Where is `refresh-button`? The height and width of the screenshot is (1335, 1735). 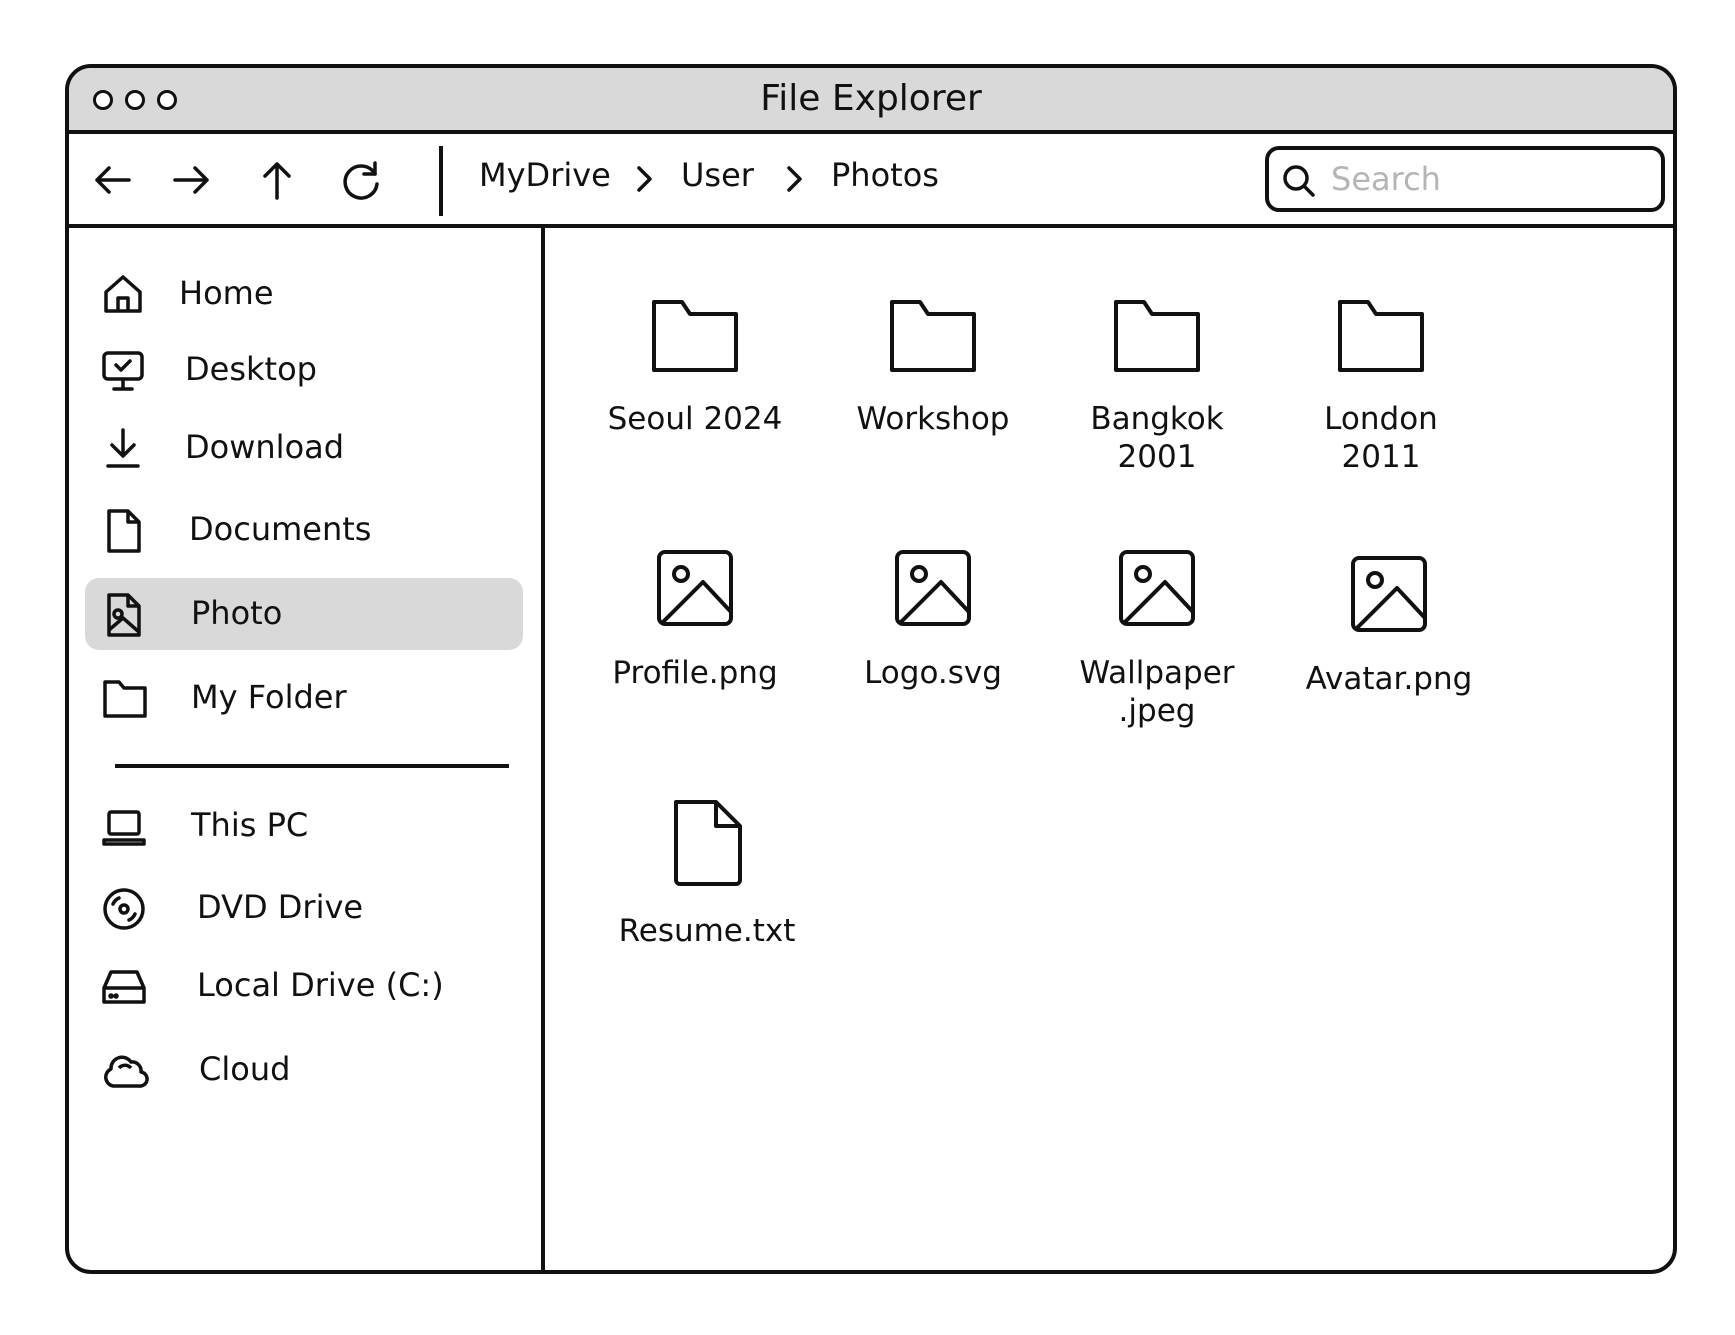 refresh-button is located at coordinates (361, 180).